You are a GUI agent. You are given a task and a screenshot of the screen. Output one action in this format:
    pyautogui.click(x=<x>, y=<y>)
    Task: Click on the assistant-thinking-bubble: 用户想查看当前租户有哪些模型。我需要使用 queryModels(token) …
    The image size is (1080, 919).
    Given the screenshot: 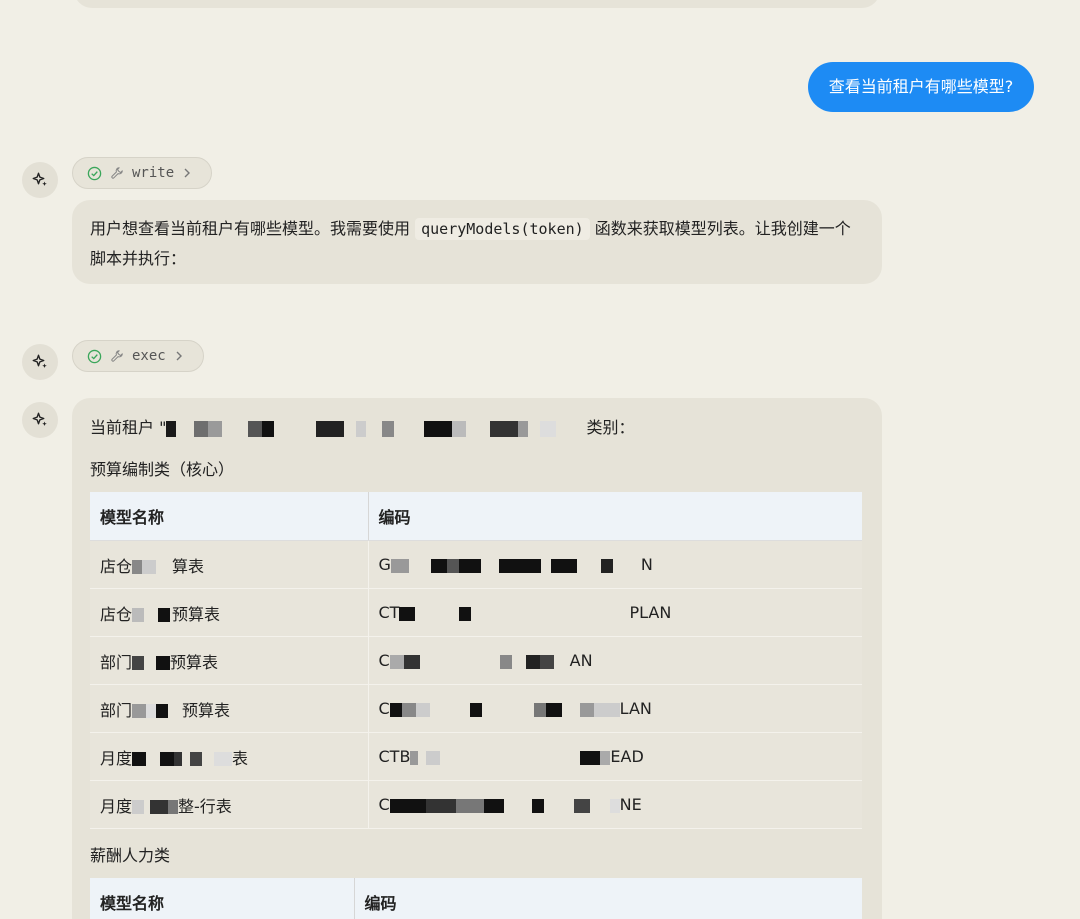 What is the action you would take?
    pyautogui.click(x=477, y=242)
    